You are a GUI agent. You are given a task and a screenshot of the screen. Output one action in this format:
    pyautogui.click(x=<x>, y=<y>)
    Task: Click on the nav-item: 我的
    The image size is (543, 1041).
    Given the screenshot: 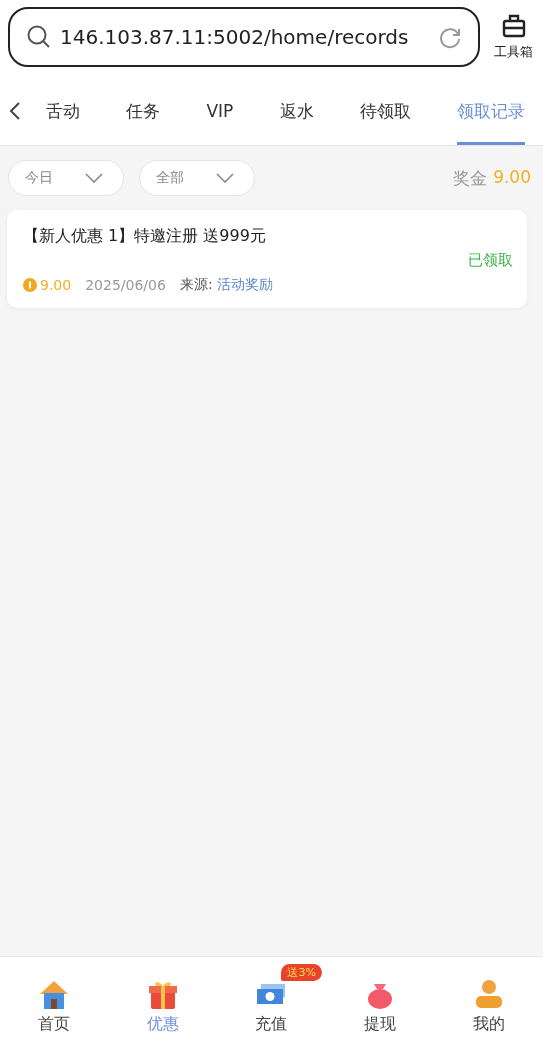 What is the action you would take?
    pyautogui.click(x=488, y=999)
    